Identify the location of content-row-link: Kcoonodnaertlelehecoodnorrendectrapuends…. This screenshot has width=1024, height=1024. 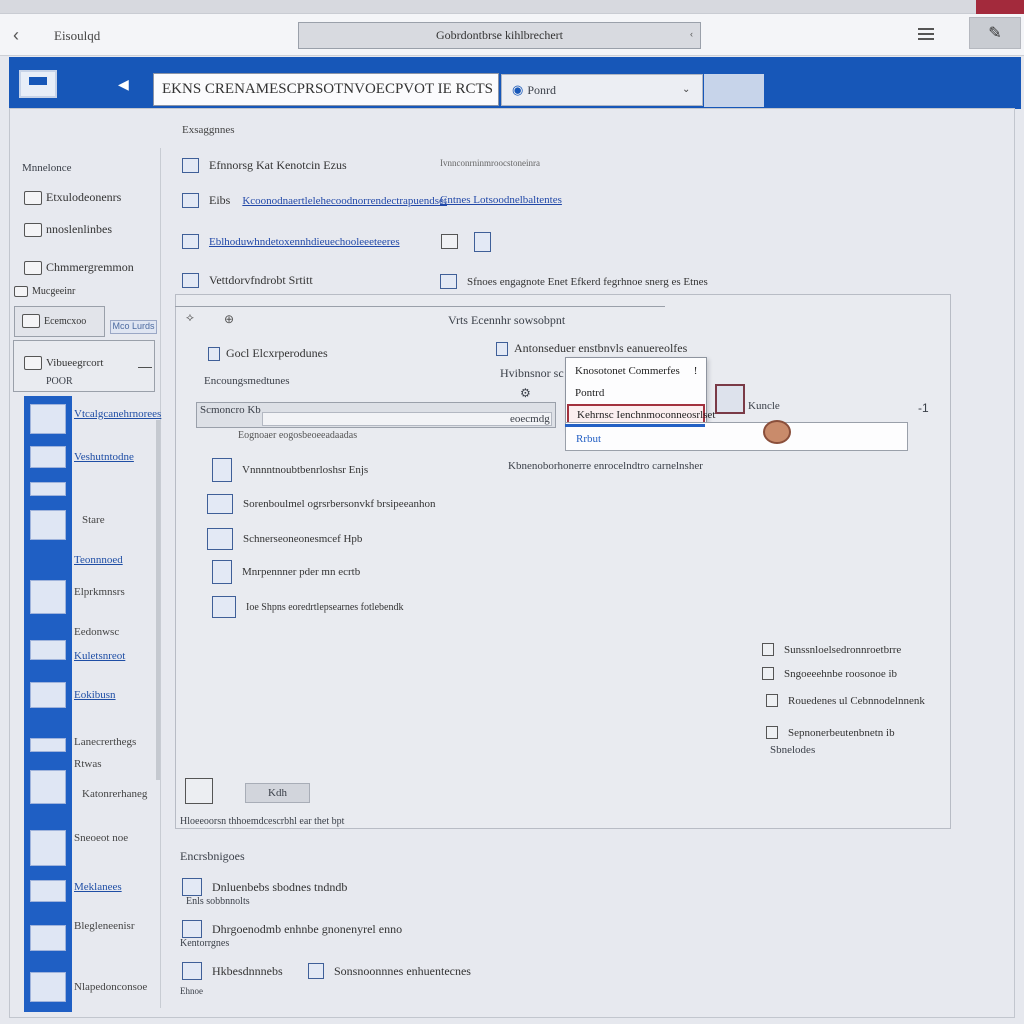
(344, 201).